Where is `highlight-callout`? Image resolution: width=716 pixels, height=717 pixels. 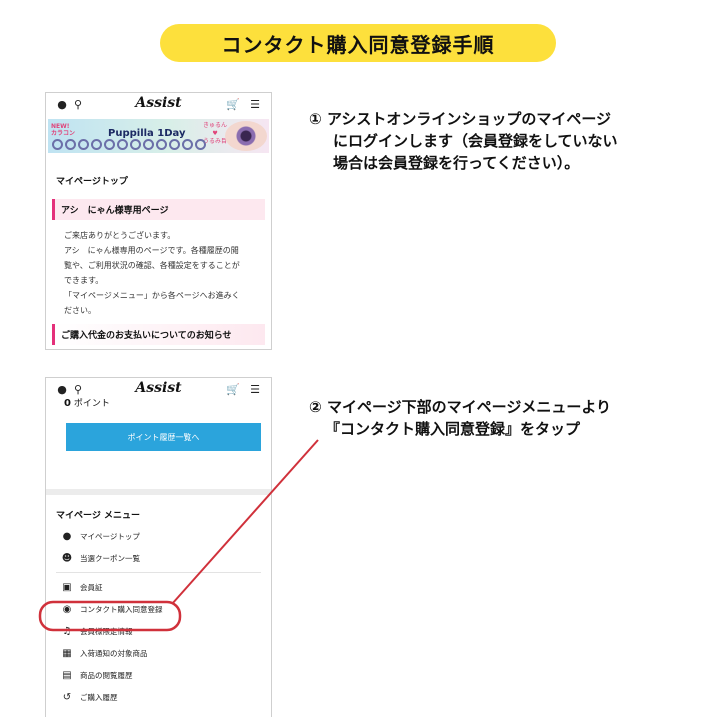
highlight-callout is located at coordinates (178, 535).